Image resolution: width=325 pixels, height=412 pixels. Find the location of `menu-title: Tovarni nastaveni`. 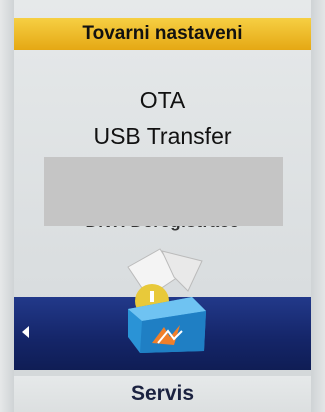

menu-title: Tovarni nastaveni is located at coordinates (162, 33).